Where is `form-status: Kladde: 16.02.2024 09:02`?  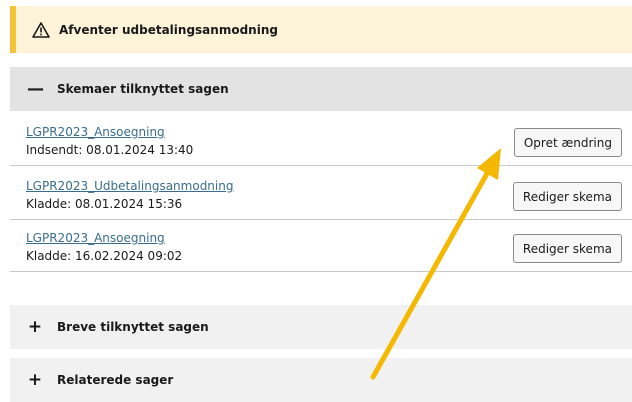
form-status: Kladde: 16.02.2024 09:02 is located at coordinates (104, 256).